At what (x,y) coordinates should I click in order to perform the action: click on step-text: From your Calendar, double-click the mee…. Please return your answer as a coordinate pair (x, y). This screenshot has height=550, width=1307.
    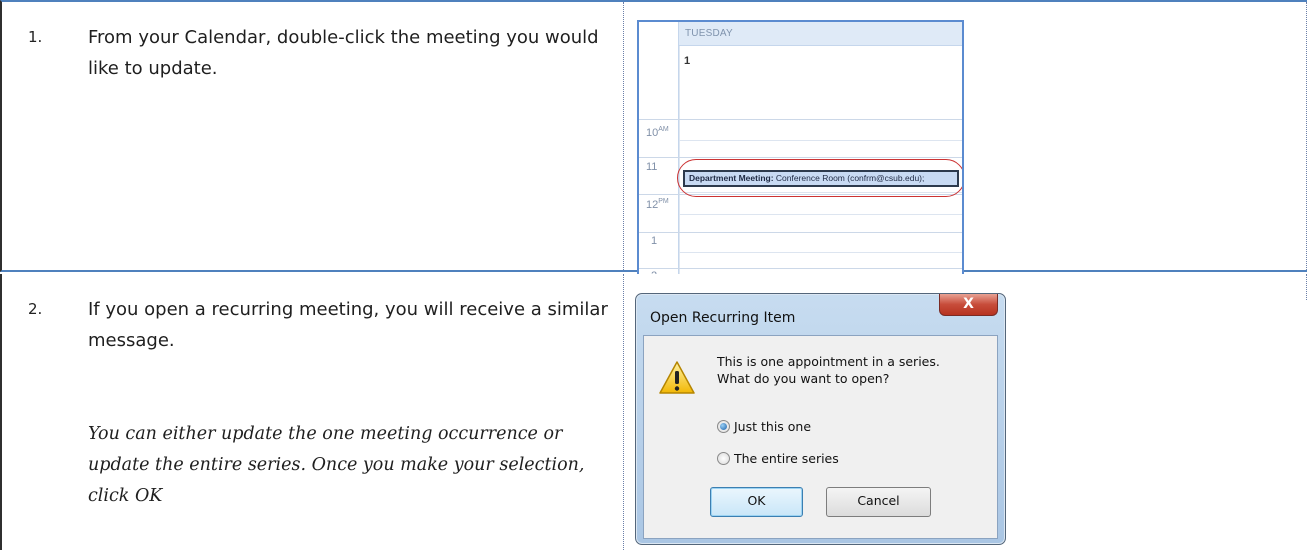
    Looking at the image, I should click on (343, 53).